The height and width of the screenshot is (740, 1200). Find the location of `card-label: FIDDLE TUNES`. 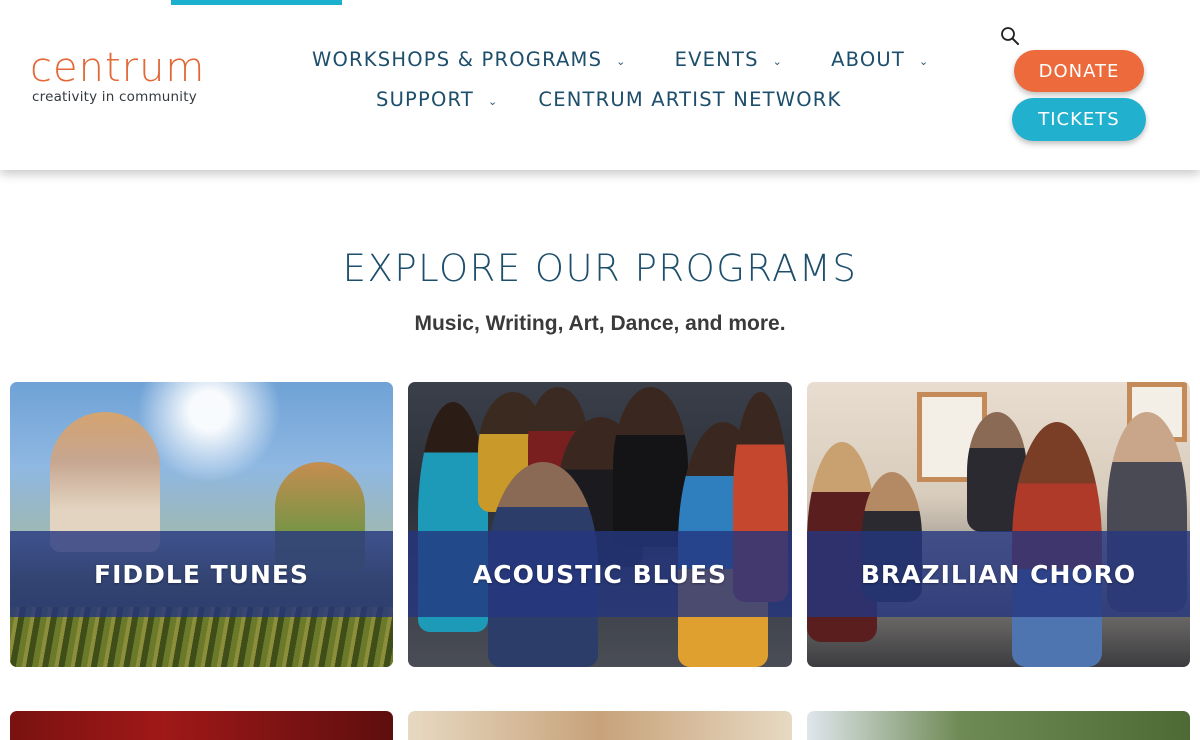

card-label: FIDDLE TUNES is located at coordinates (201, 574).